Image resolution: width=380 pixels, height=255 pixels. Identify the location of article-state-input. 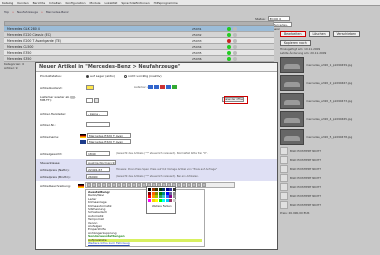
(90, 87).